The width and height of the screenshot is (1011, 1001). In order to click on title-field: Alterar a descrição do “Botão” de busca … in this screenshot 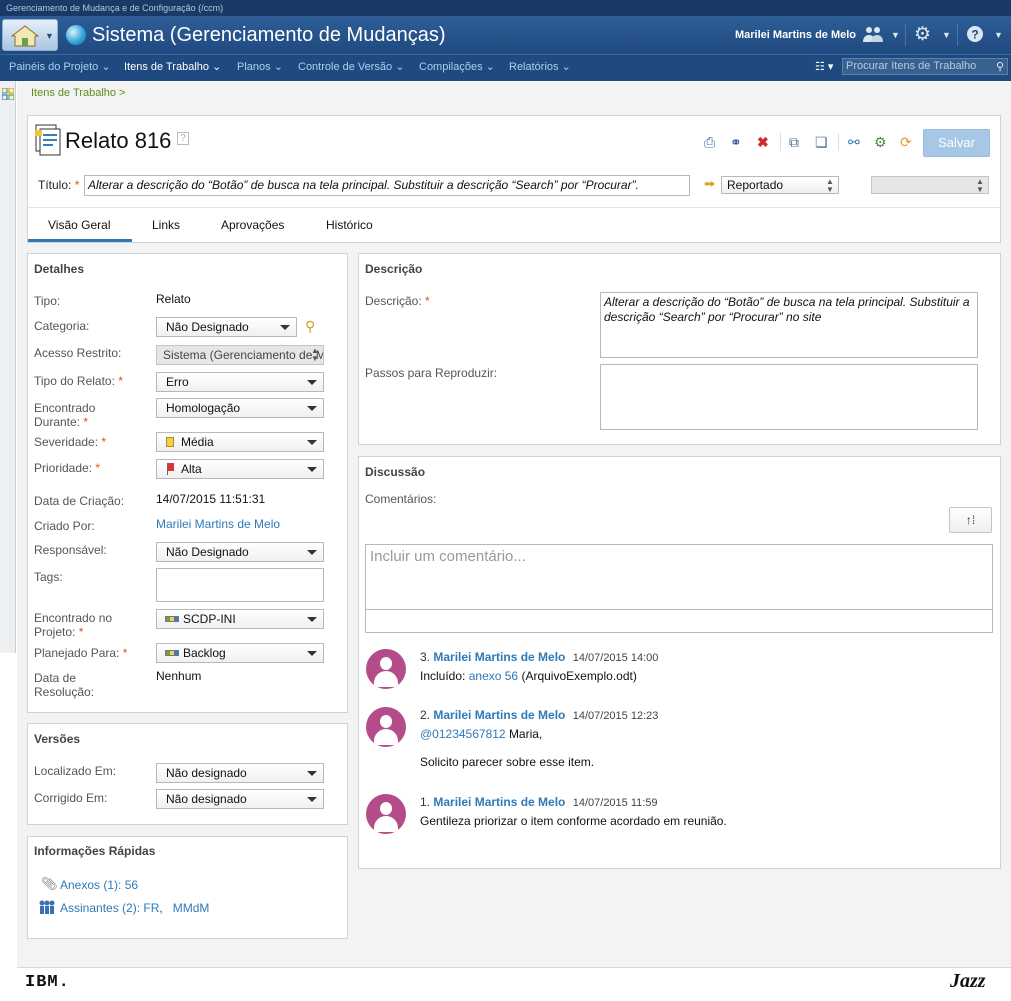, I will do `click(387, 185)`.